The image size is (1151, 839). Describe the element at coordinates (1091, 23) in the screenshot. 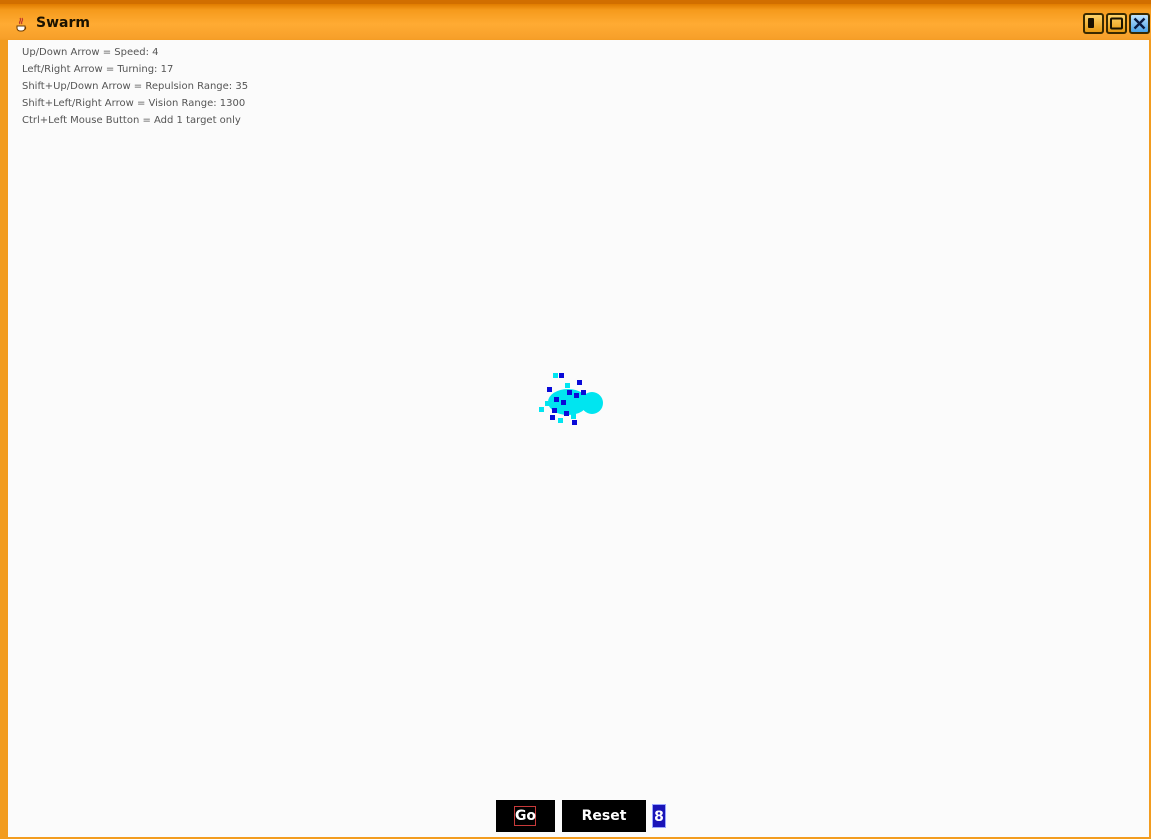

I see `minimize-icon` at that location.